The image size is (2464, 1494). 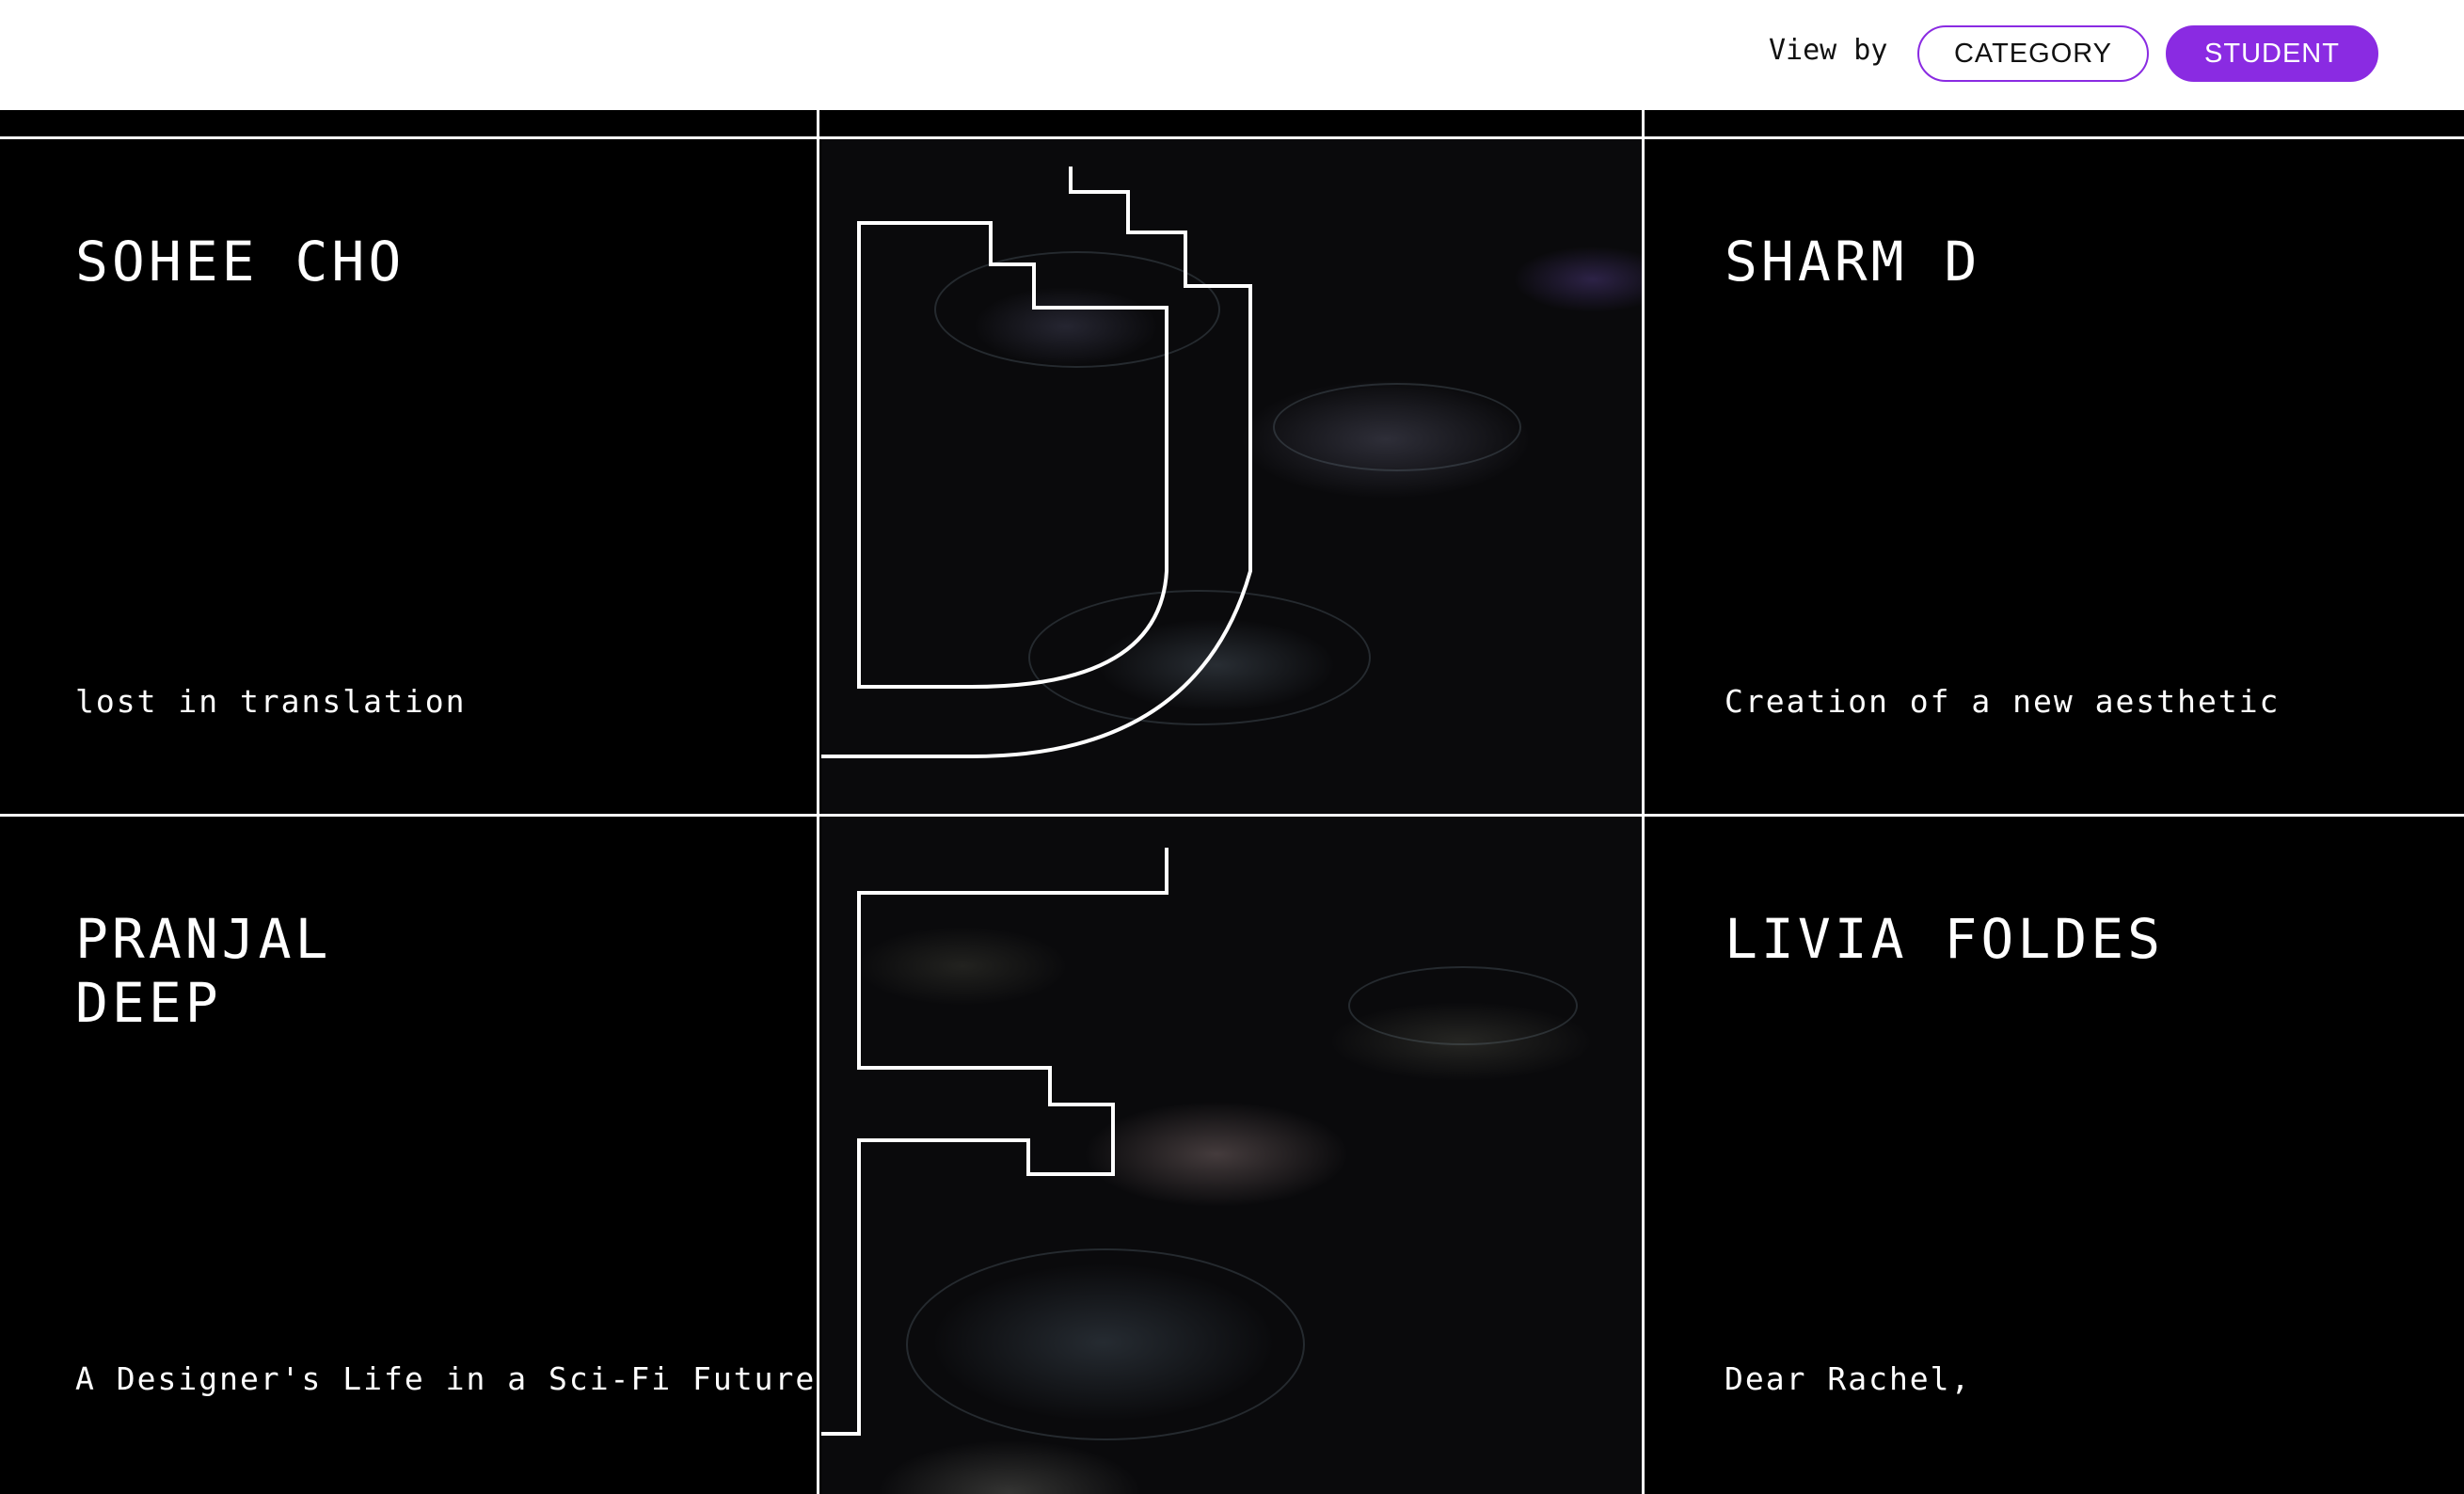 I want to click on view-by-label: View by, so click(x=1828, y=50).